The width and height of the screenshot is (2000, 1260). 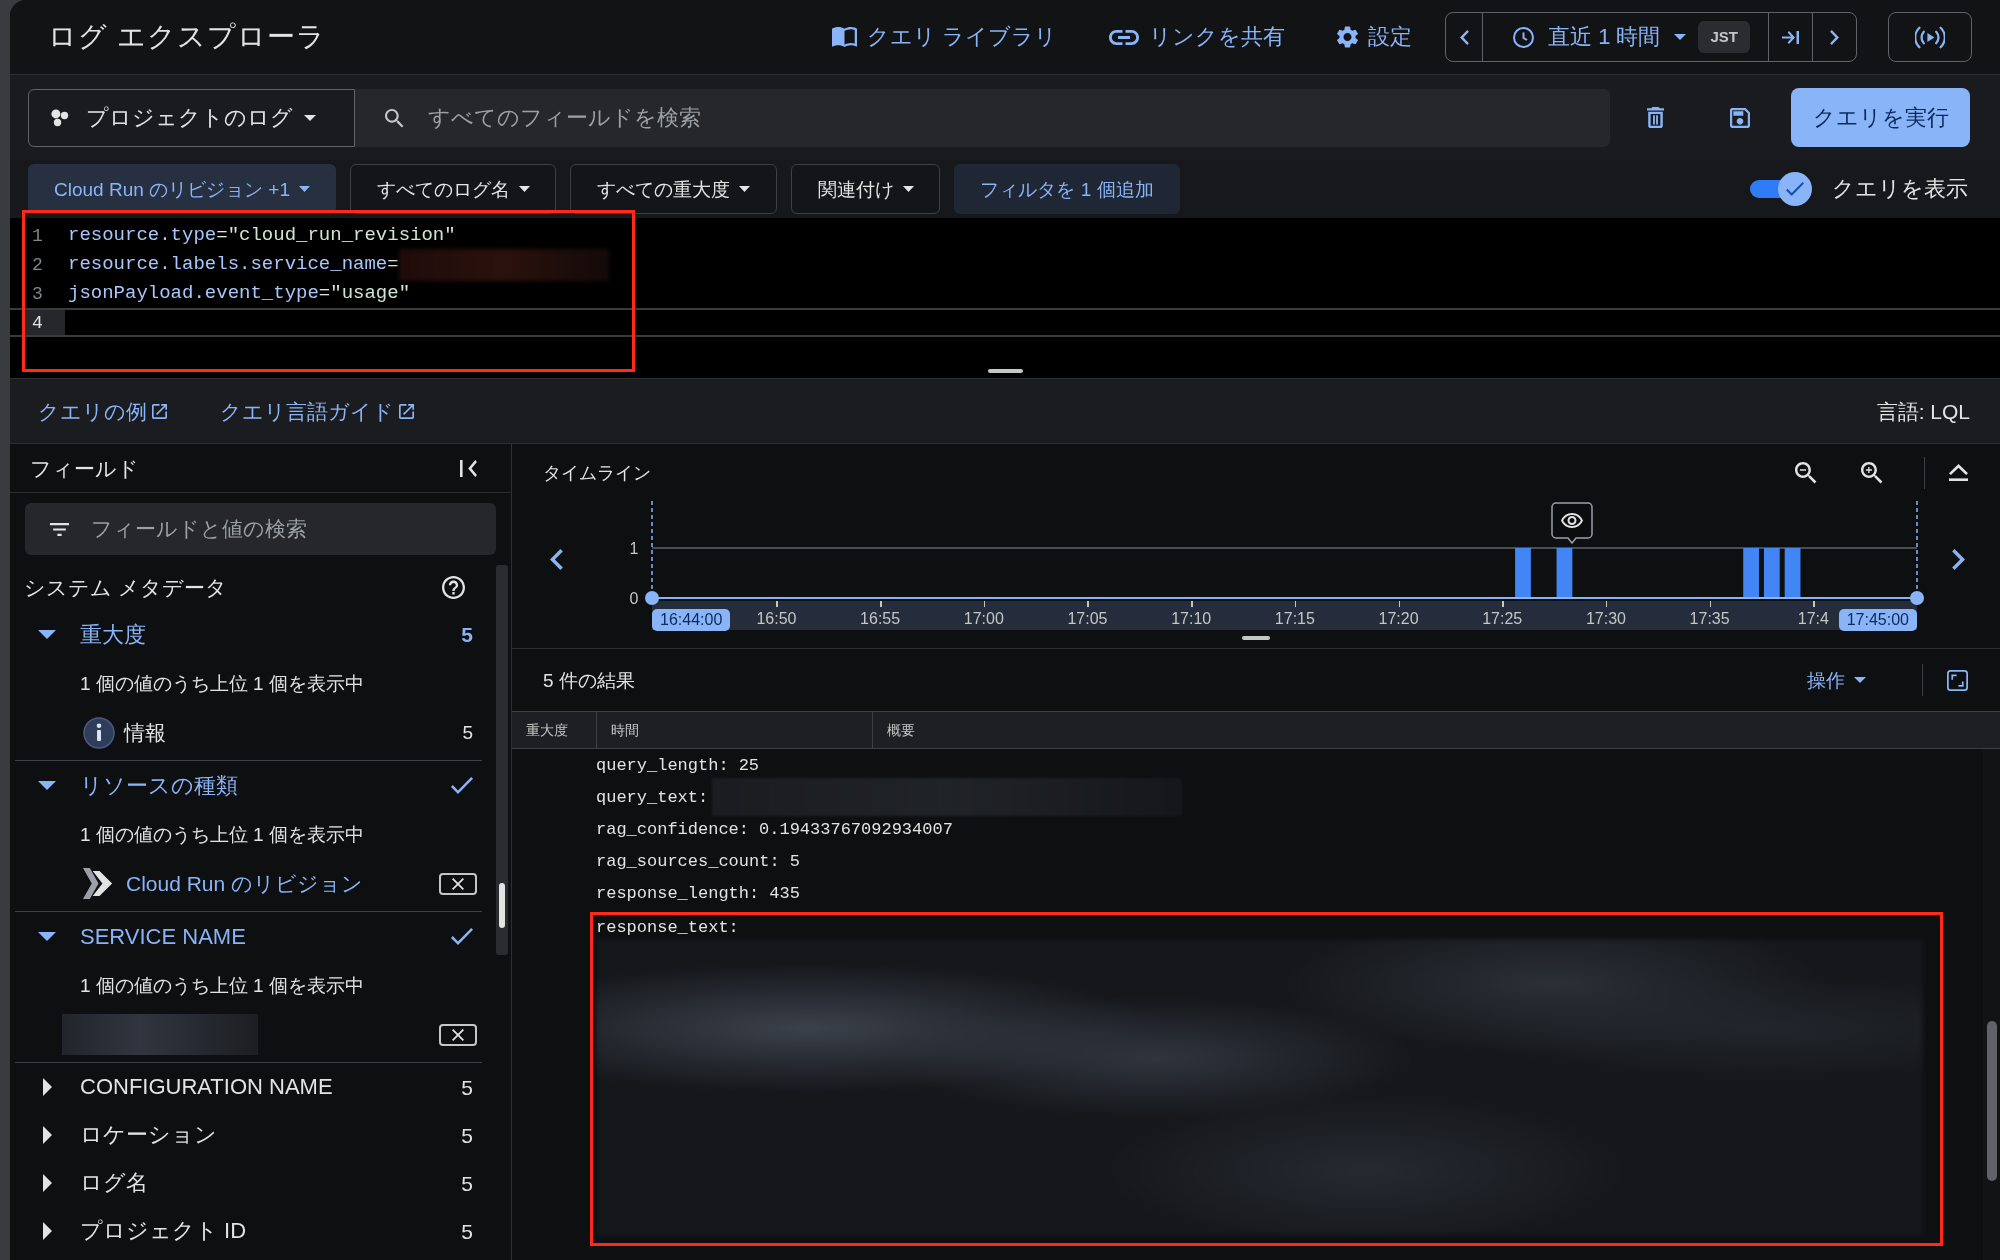 What do you see at coordinates (1067, 189) in the screenshot?
I see `add-filter-button: フィルタを 1 個追加` at bounding box center [1067, 189].